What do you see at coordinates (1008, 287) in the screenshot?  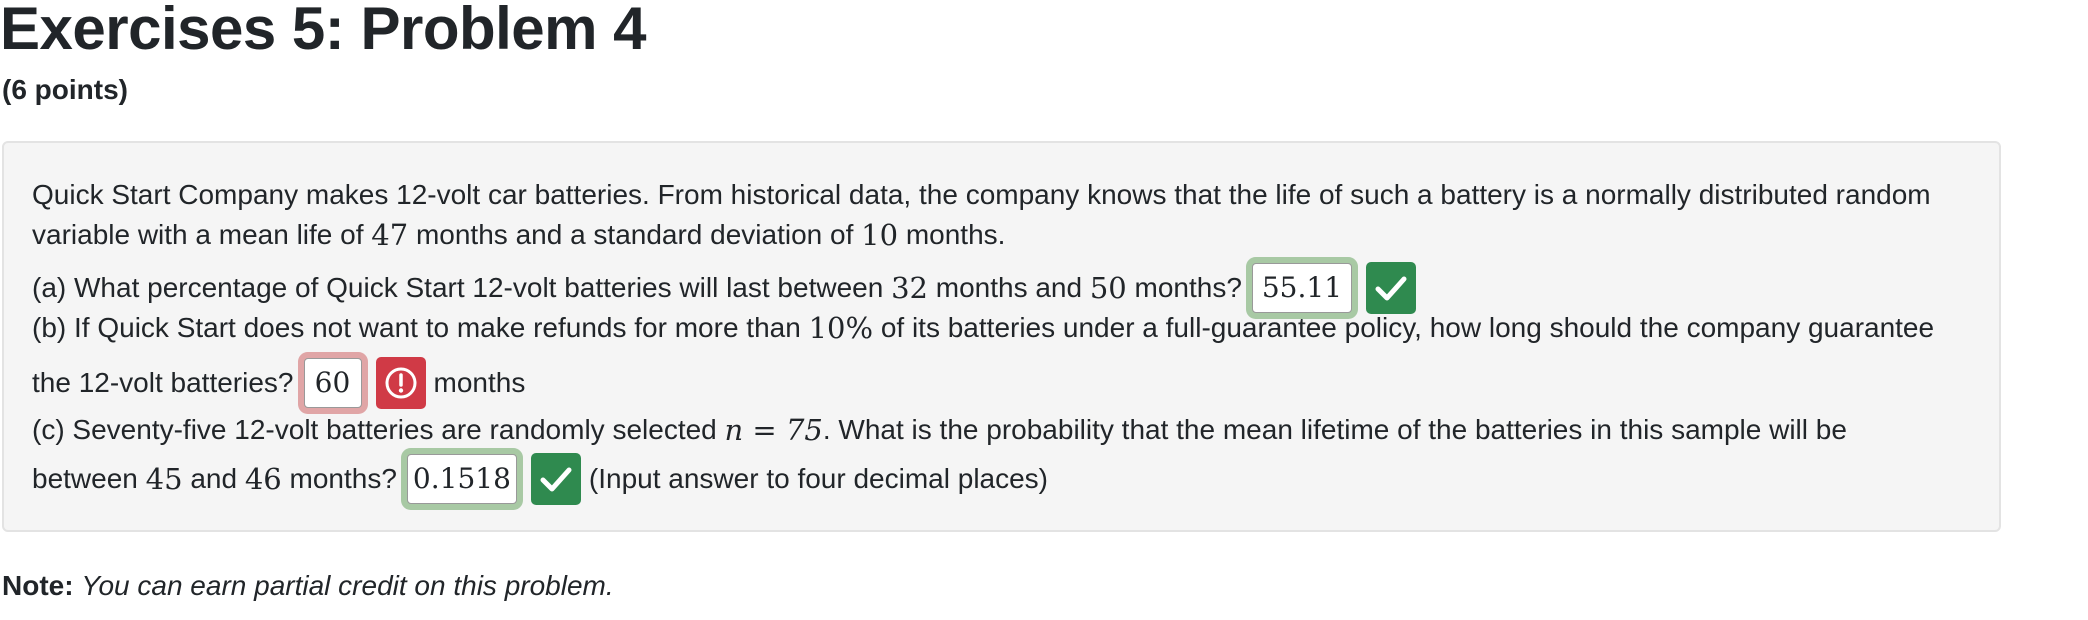 I see `part-a-text-b: months and` at bounding box center [1008, 287].